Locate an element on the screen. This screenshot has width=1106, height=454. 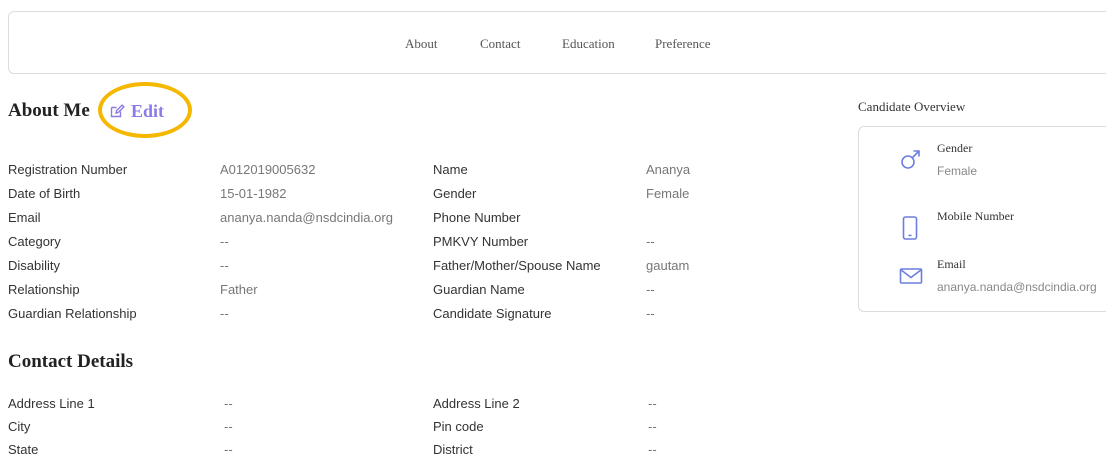
field-label-city: City is located at coordinates (19, 426).